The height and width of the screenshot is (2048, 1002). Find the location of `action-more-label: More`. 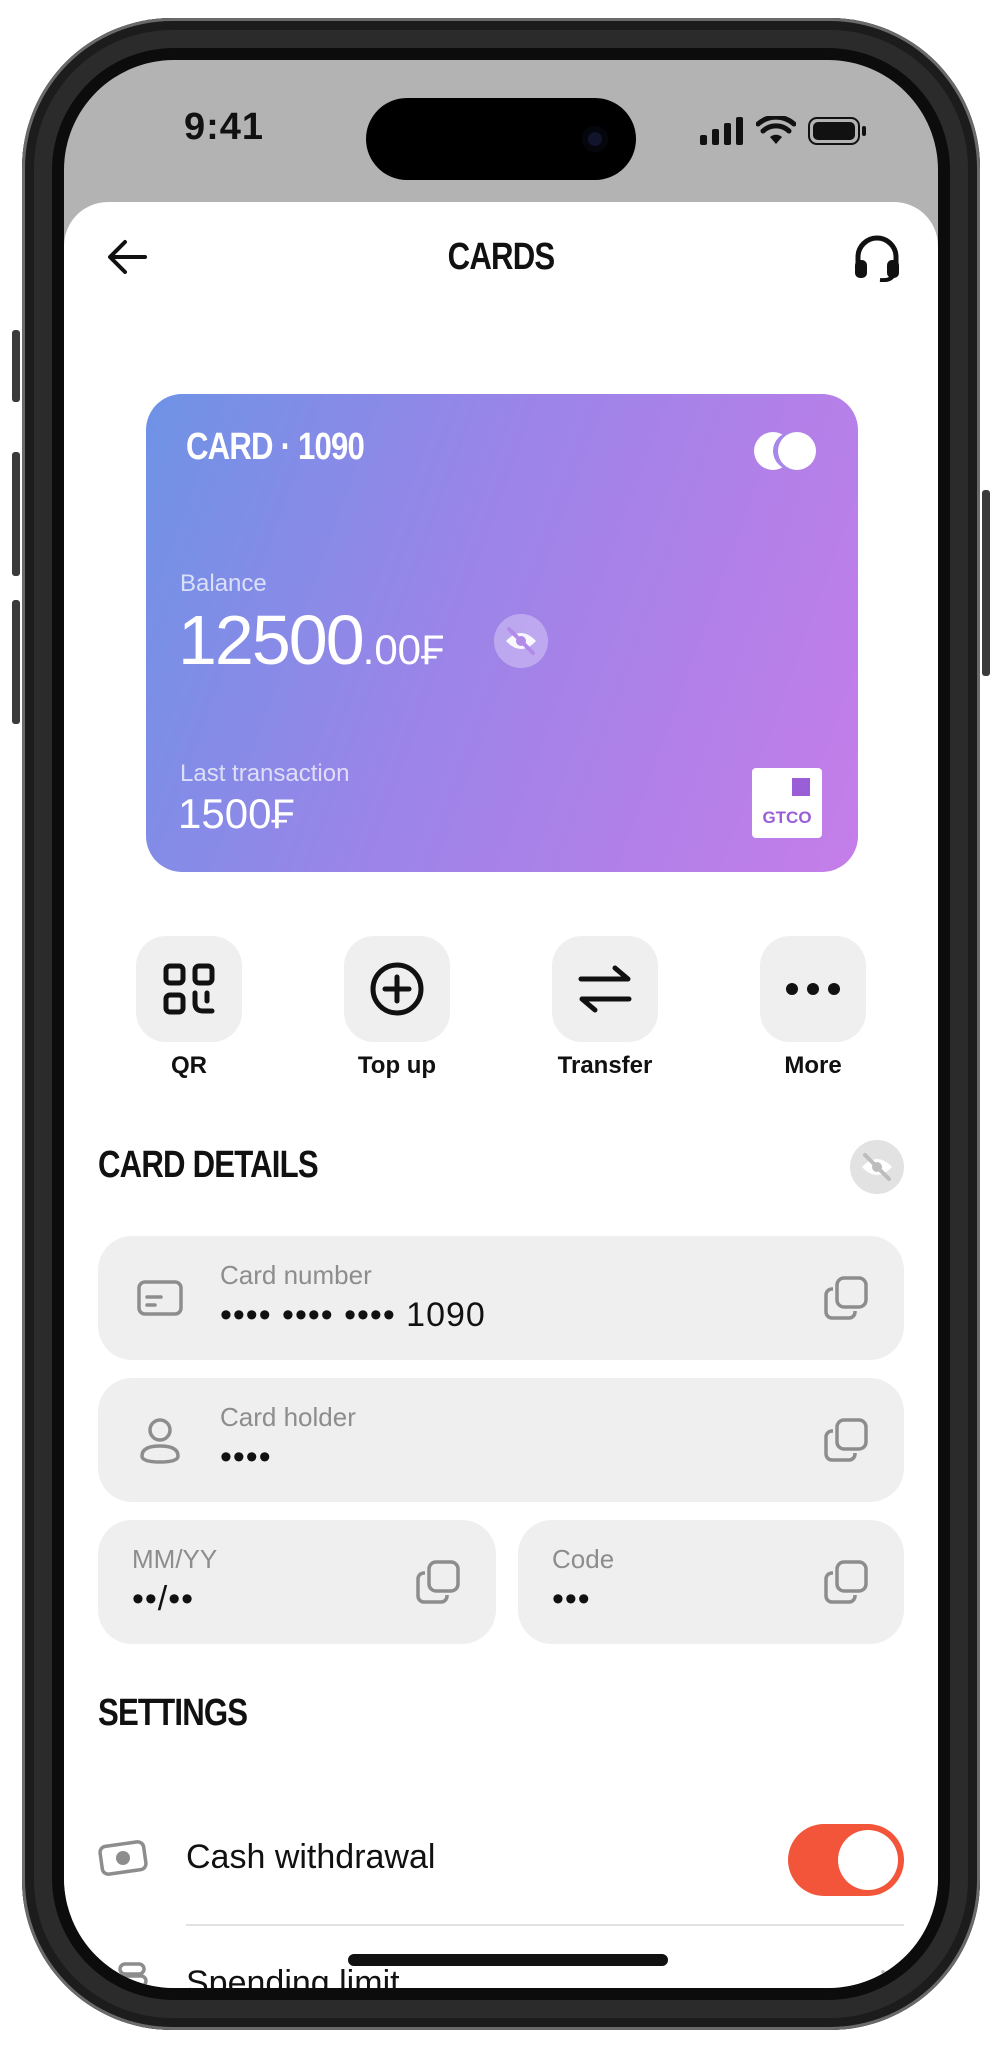

action-more-label: More is located at coordinates (813, 1065).